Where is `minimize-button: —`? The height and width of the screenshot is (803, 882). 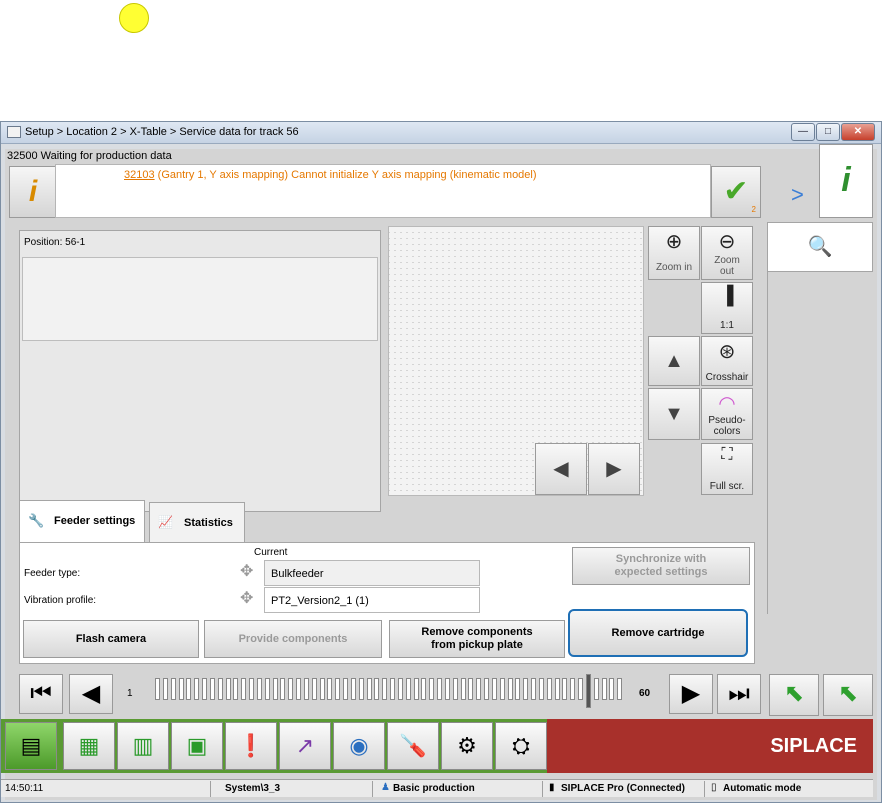
minimize-button: — is located at coordinates (803, 132).